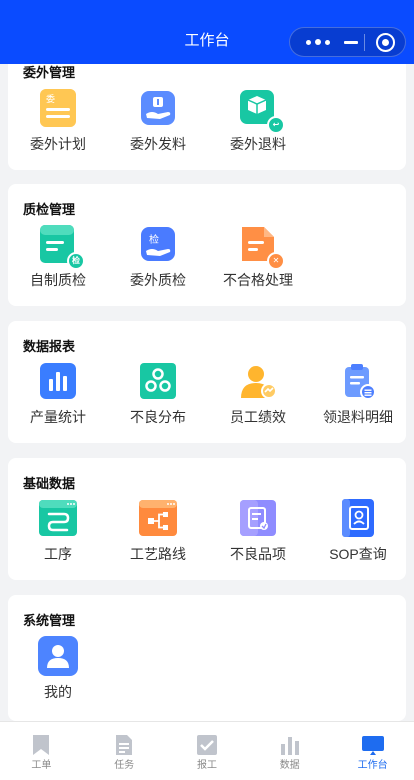 Image resolution: width=414 pixels, height=780 pixels. Describe the element at coordinates (358, 381) in the screenshot. I see `material-detail-icon` at that location.